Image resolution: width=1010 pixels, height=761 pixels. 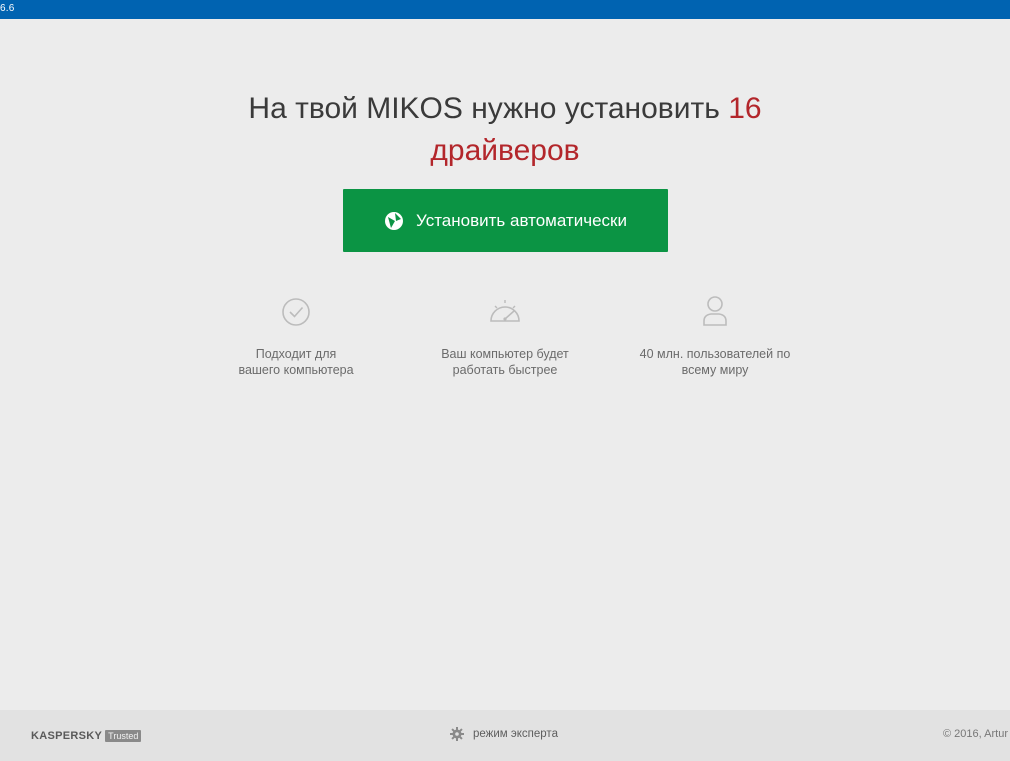 I want to click on feature-compatible: Подходит для вашего компьютера, so click(x=296, y=334).